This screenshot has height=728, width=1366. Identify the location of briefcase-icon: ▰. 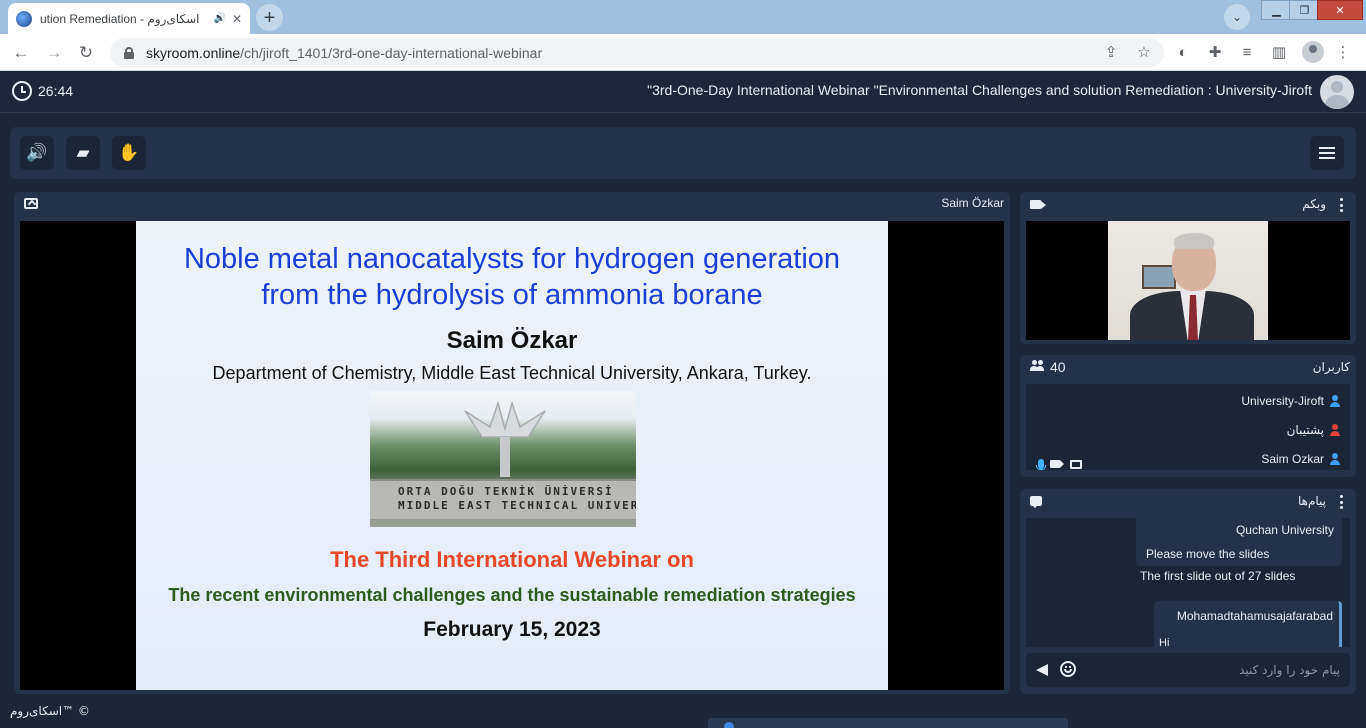
(83, 152).